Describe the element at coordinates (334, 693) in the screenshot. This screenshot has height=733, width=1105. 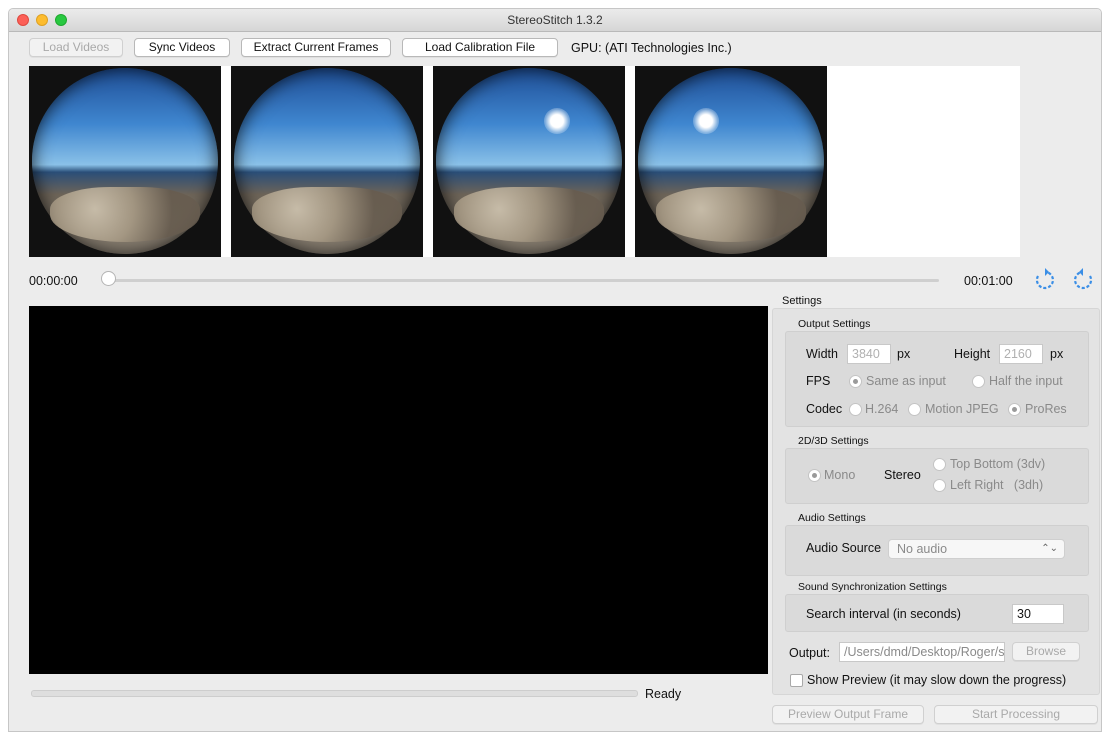
I see `processing-progress-bar` at that location.